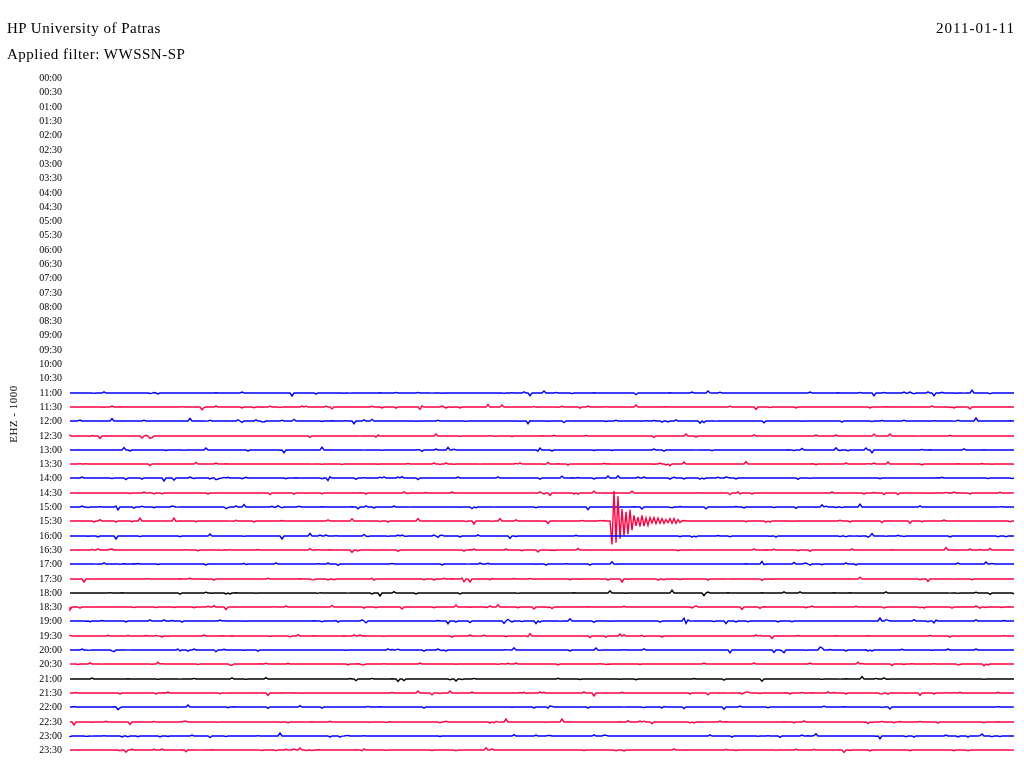  Describe the element at coordinates (50, 78) in the screenshot. I see `time-label: 00:00` at that location.